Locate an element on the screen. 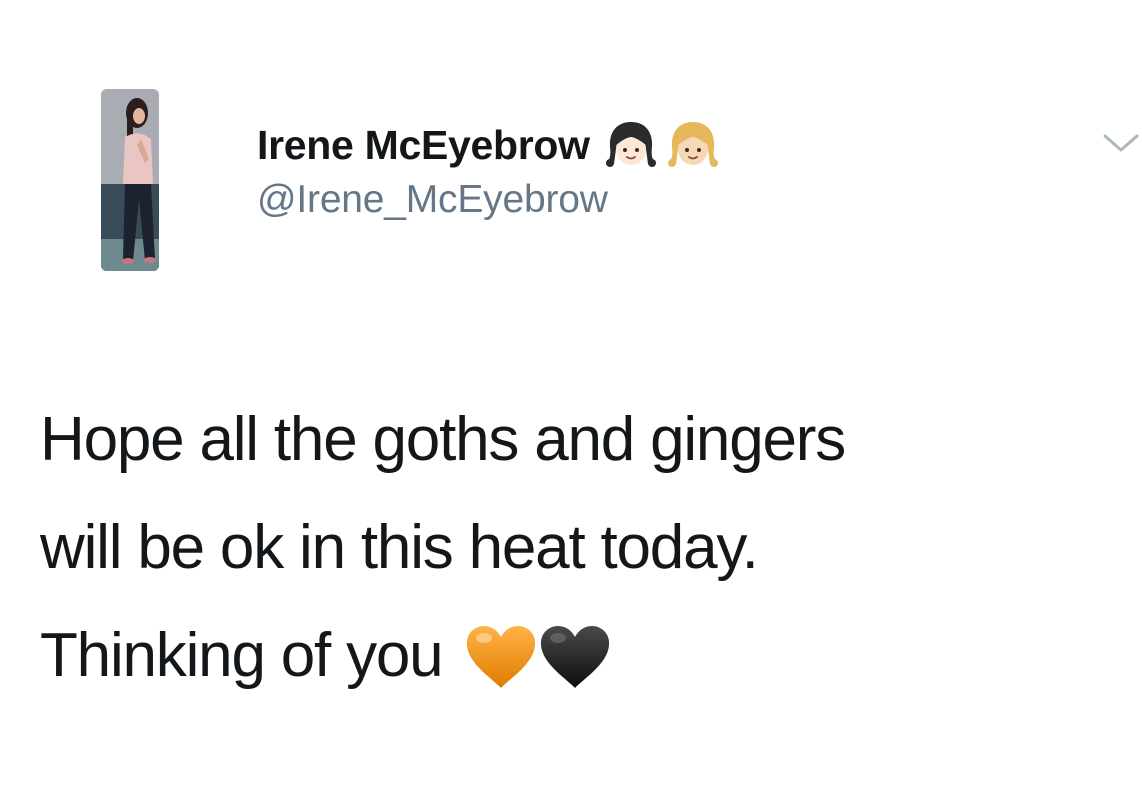  avatar-photo is located at coordinates (130, 180).